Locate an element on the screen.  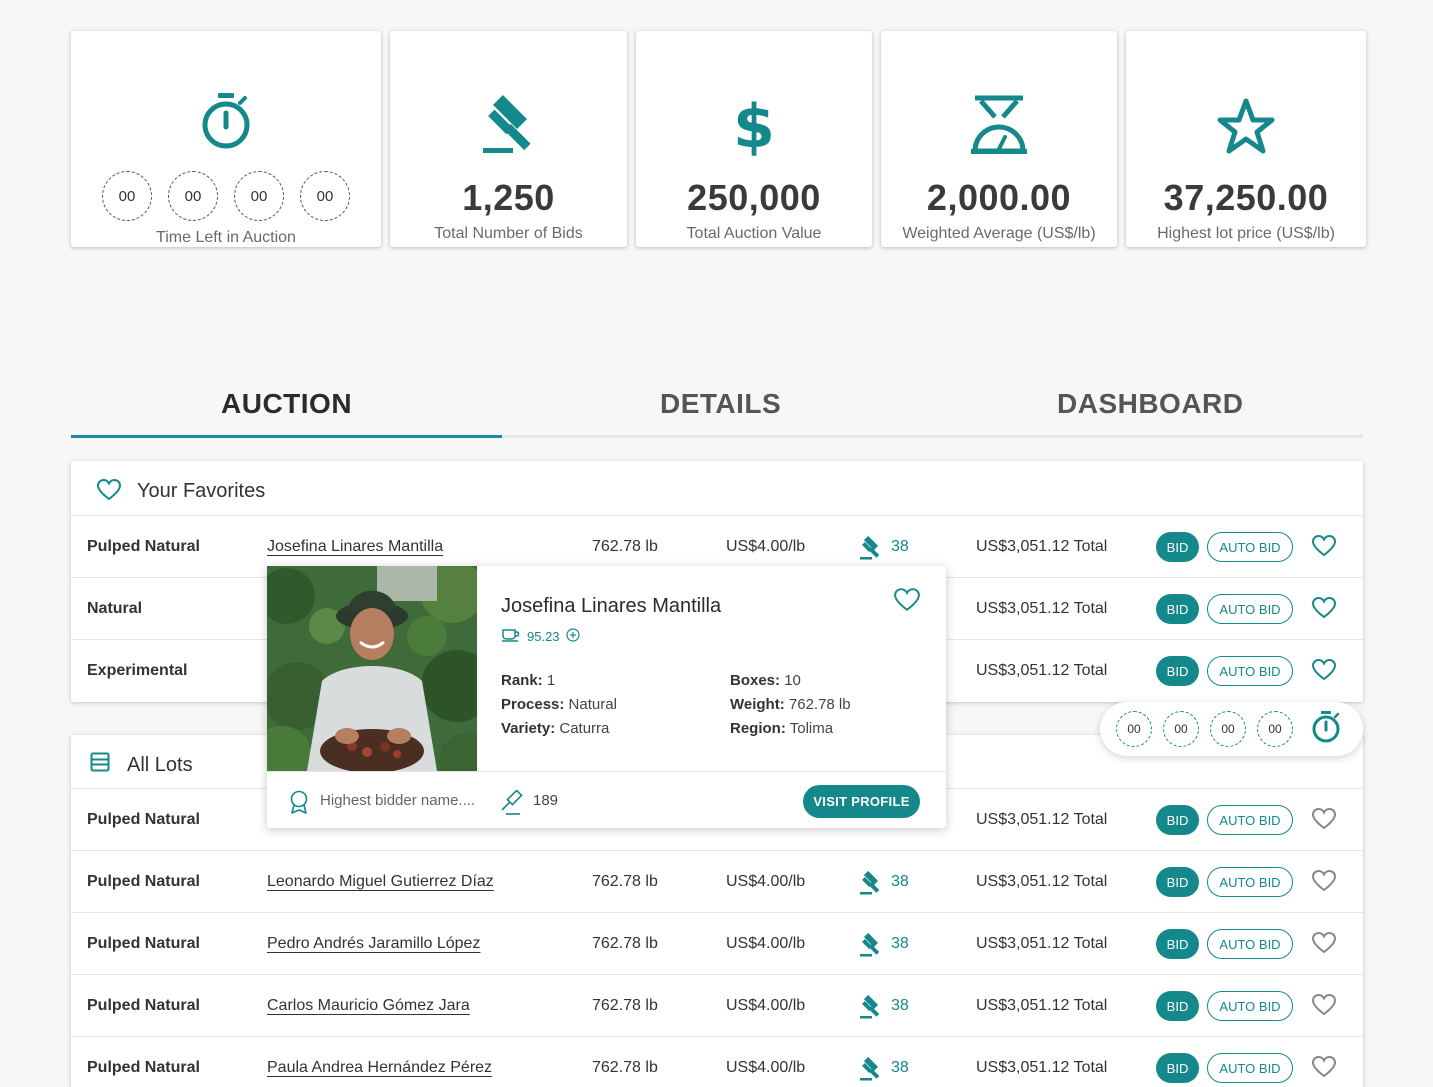
stat-card-time-left: 00 00 00 00 Time Left in Auction is located at coordinates (226, 139).